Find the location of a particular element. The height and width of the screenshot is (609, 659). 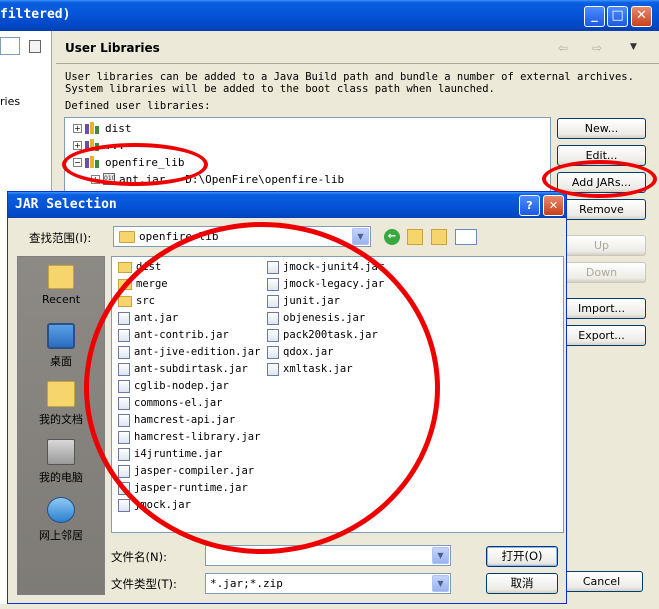

jar-entry-row: + 010 ant.jar - D:\OpenFire\openfire-lib is located at coordinates (217, 179).